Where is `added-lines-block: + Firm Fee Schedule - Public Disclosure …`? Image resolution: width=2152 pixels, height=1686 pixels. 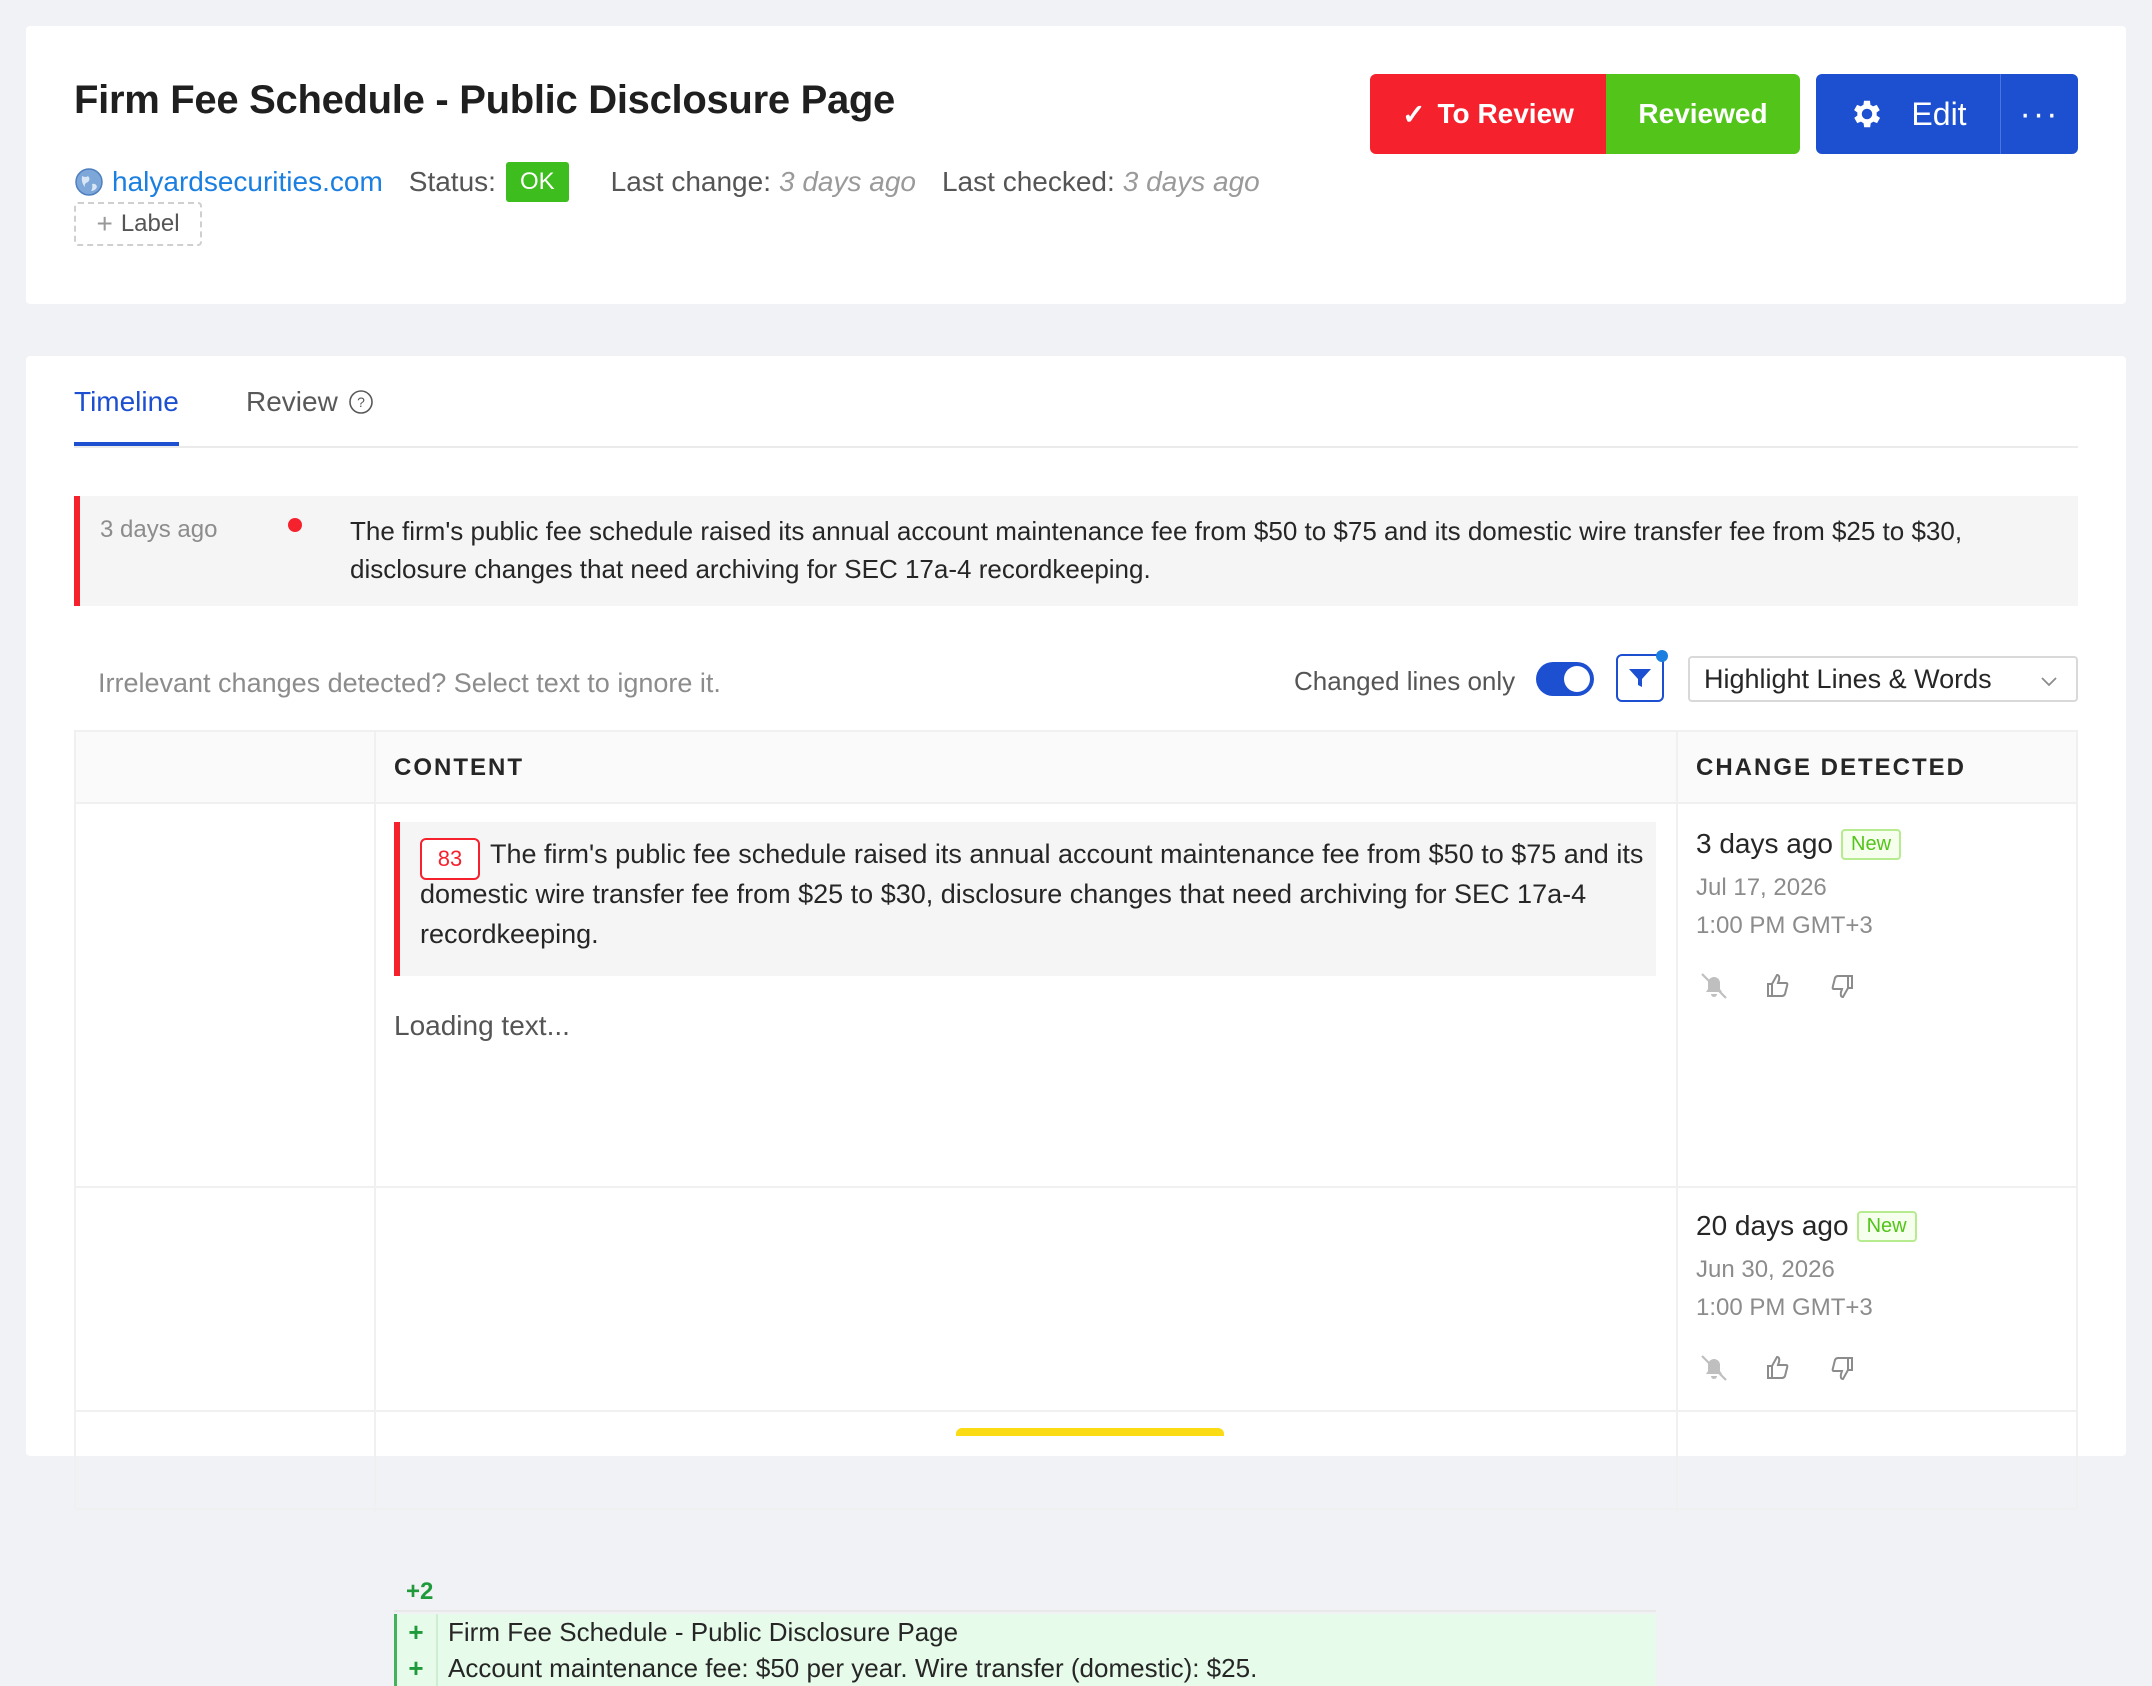 added-lines-block: + Firm Fee Schedule - Public Disclosure … is located at coordinates (1025, 1650).